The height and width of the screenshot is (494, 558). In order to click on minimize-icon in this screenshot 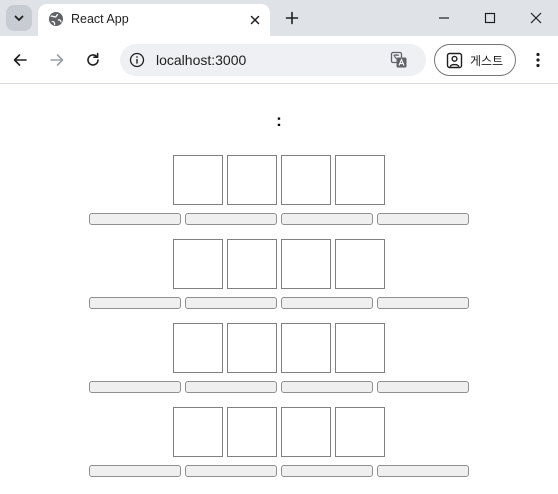, I will do `click(444, 18)`.